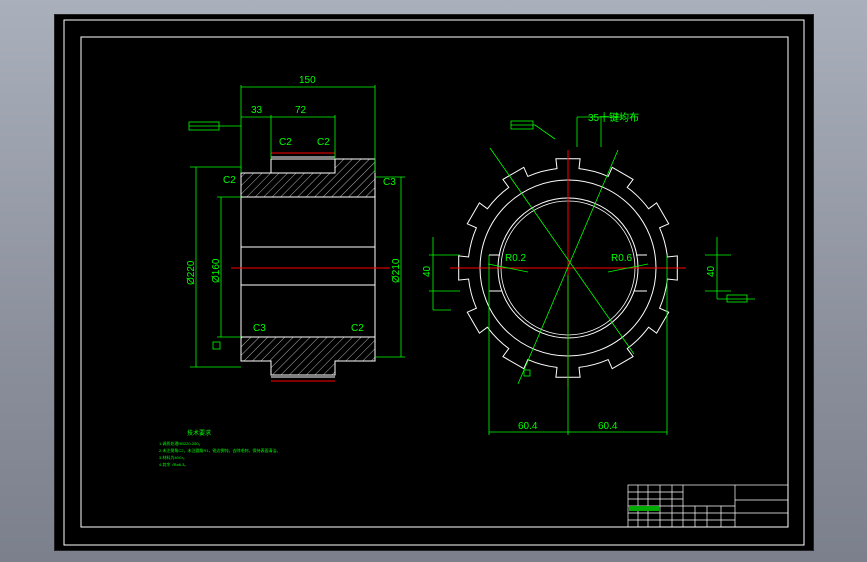  What do you see at coordinates (199, 433) in the screenshot?
I see `tech-req-title: 技术要求` at bounding box center [199, 433].